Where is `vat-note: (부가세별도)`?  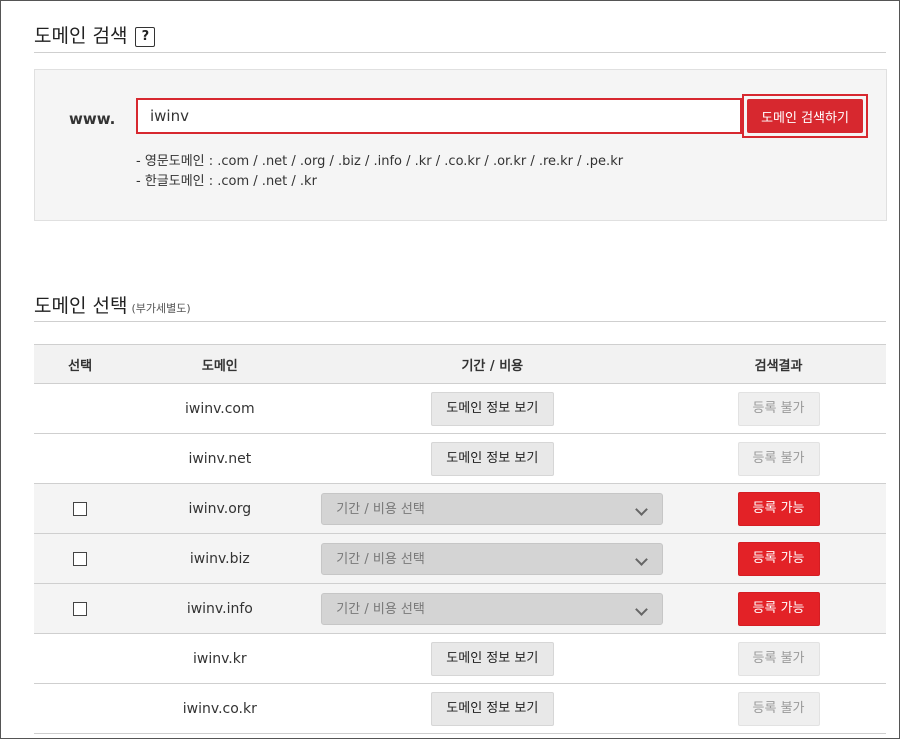 vat-note: (부가세별도) is located at coordinates (161, 308).